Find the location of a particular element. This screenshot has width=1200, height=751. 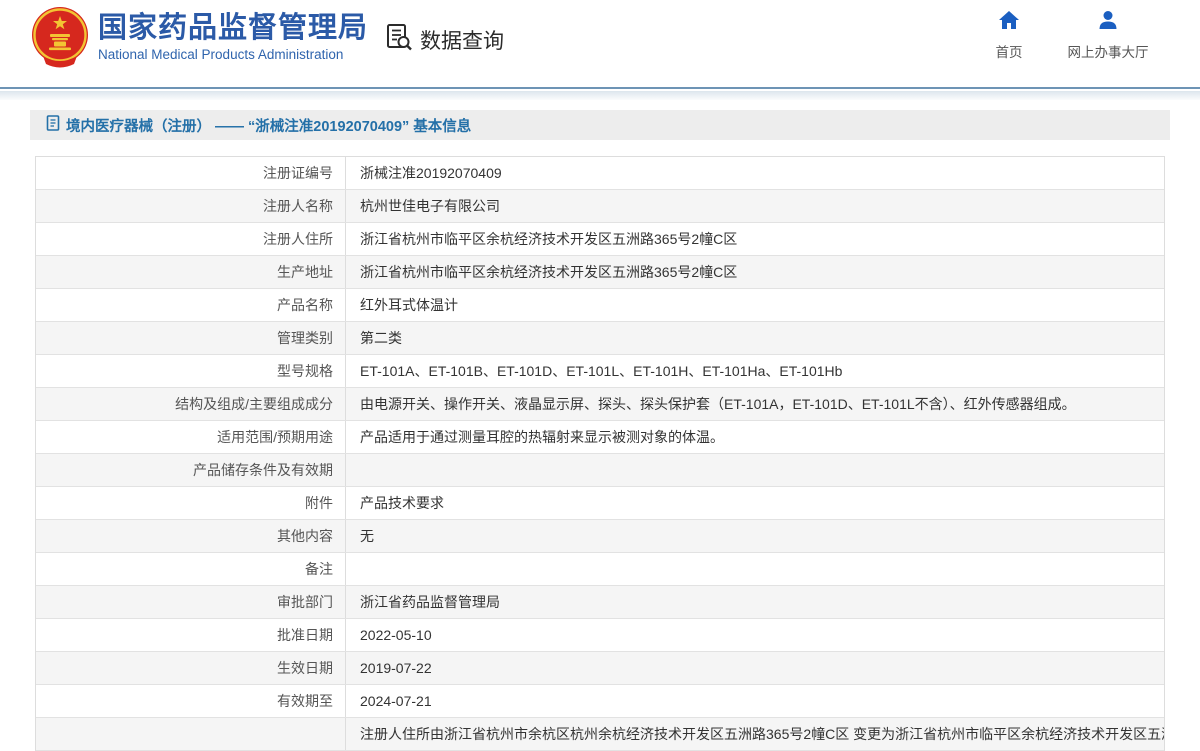

table-row: 产品储存条件及有效期 is located at coordinates (600, 470).